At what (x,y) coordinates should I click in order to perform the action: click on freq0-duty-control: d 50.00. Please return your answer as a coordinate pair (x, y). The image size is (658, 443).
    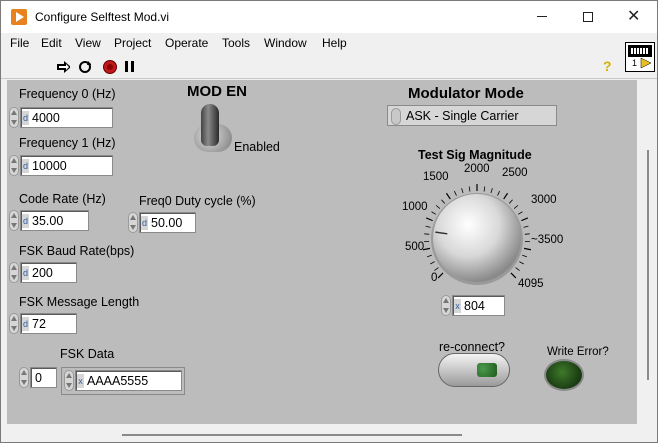
    Looking at the image, I should click on (162, 222).